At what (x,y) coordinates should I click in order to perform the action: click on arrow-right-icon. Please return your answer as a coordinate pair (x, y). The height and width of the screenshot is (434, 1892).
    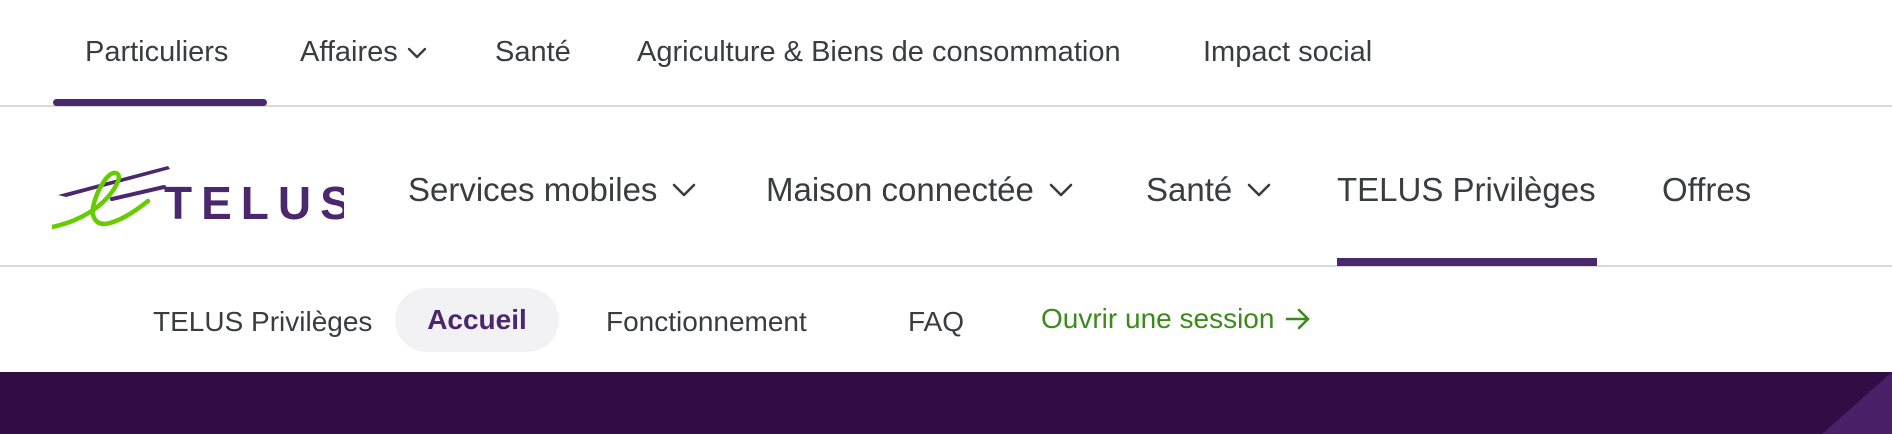
    Looking at the image, I should click on (1298, 319).